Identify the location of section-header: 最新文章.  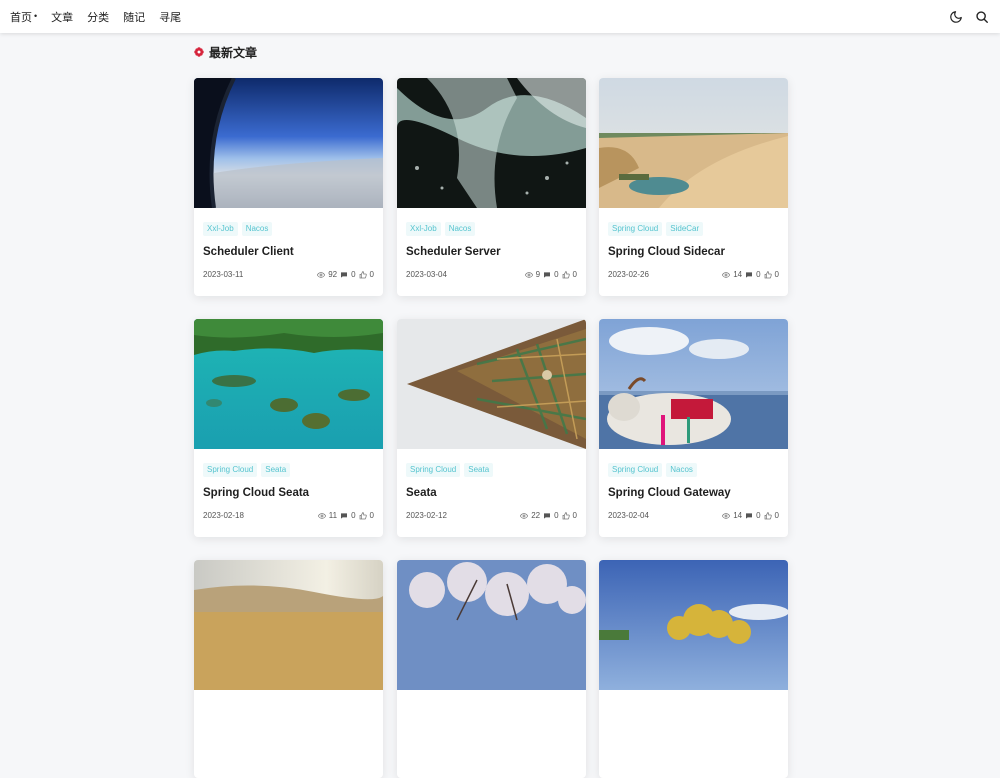
(491, 52).